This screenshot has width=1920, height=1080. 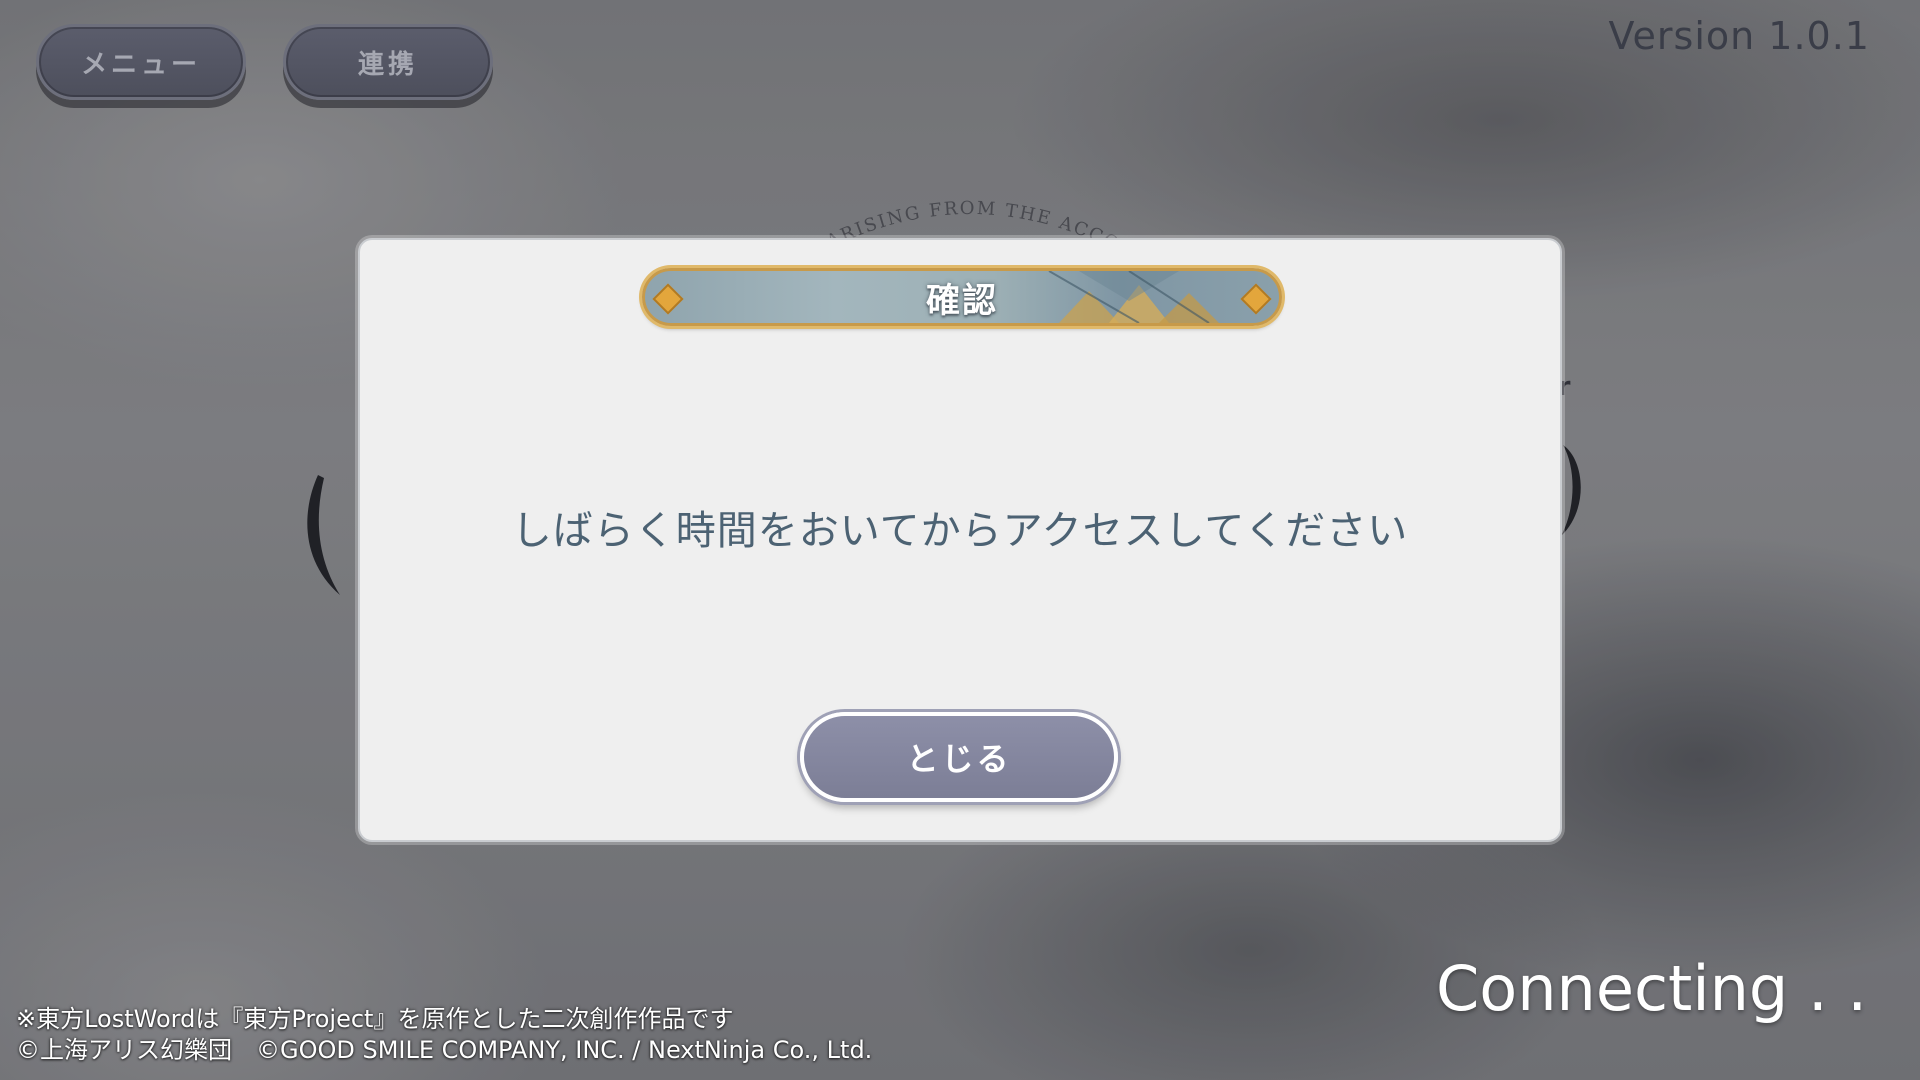 What do you see at coordinates (1652, 988) in the screenshot?
I see `connecting-status: Connecting . .` at bounding box center [1652, 988].